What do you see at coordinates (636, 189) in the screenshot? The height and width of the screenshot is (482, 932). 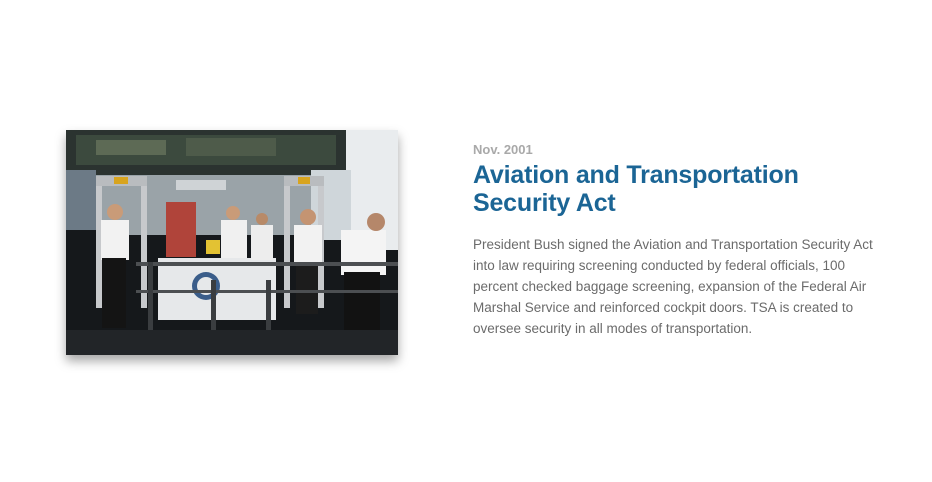 I see `entry-title: Aviation and Transportation Security Act` at bounding box center [636, 189].